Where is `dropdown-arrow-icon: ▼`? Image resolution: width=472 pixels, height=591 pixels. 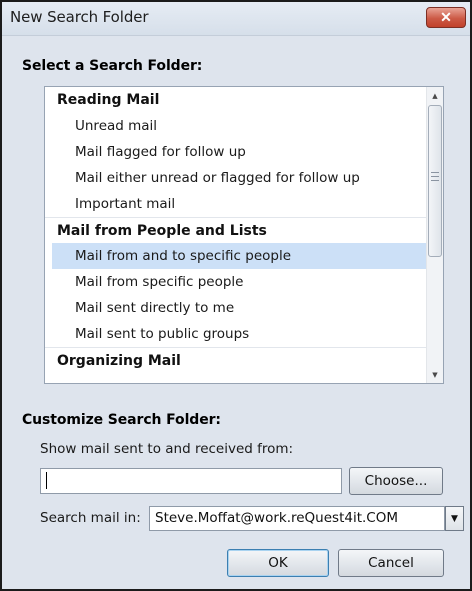
dropdown-arrow-icon: ▼ is located at coordinates (454, 518).